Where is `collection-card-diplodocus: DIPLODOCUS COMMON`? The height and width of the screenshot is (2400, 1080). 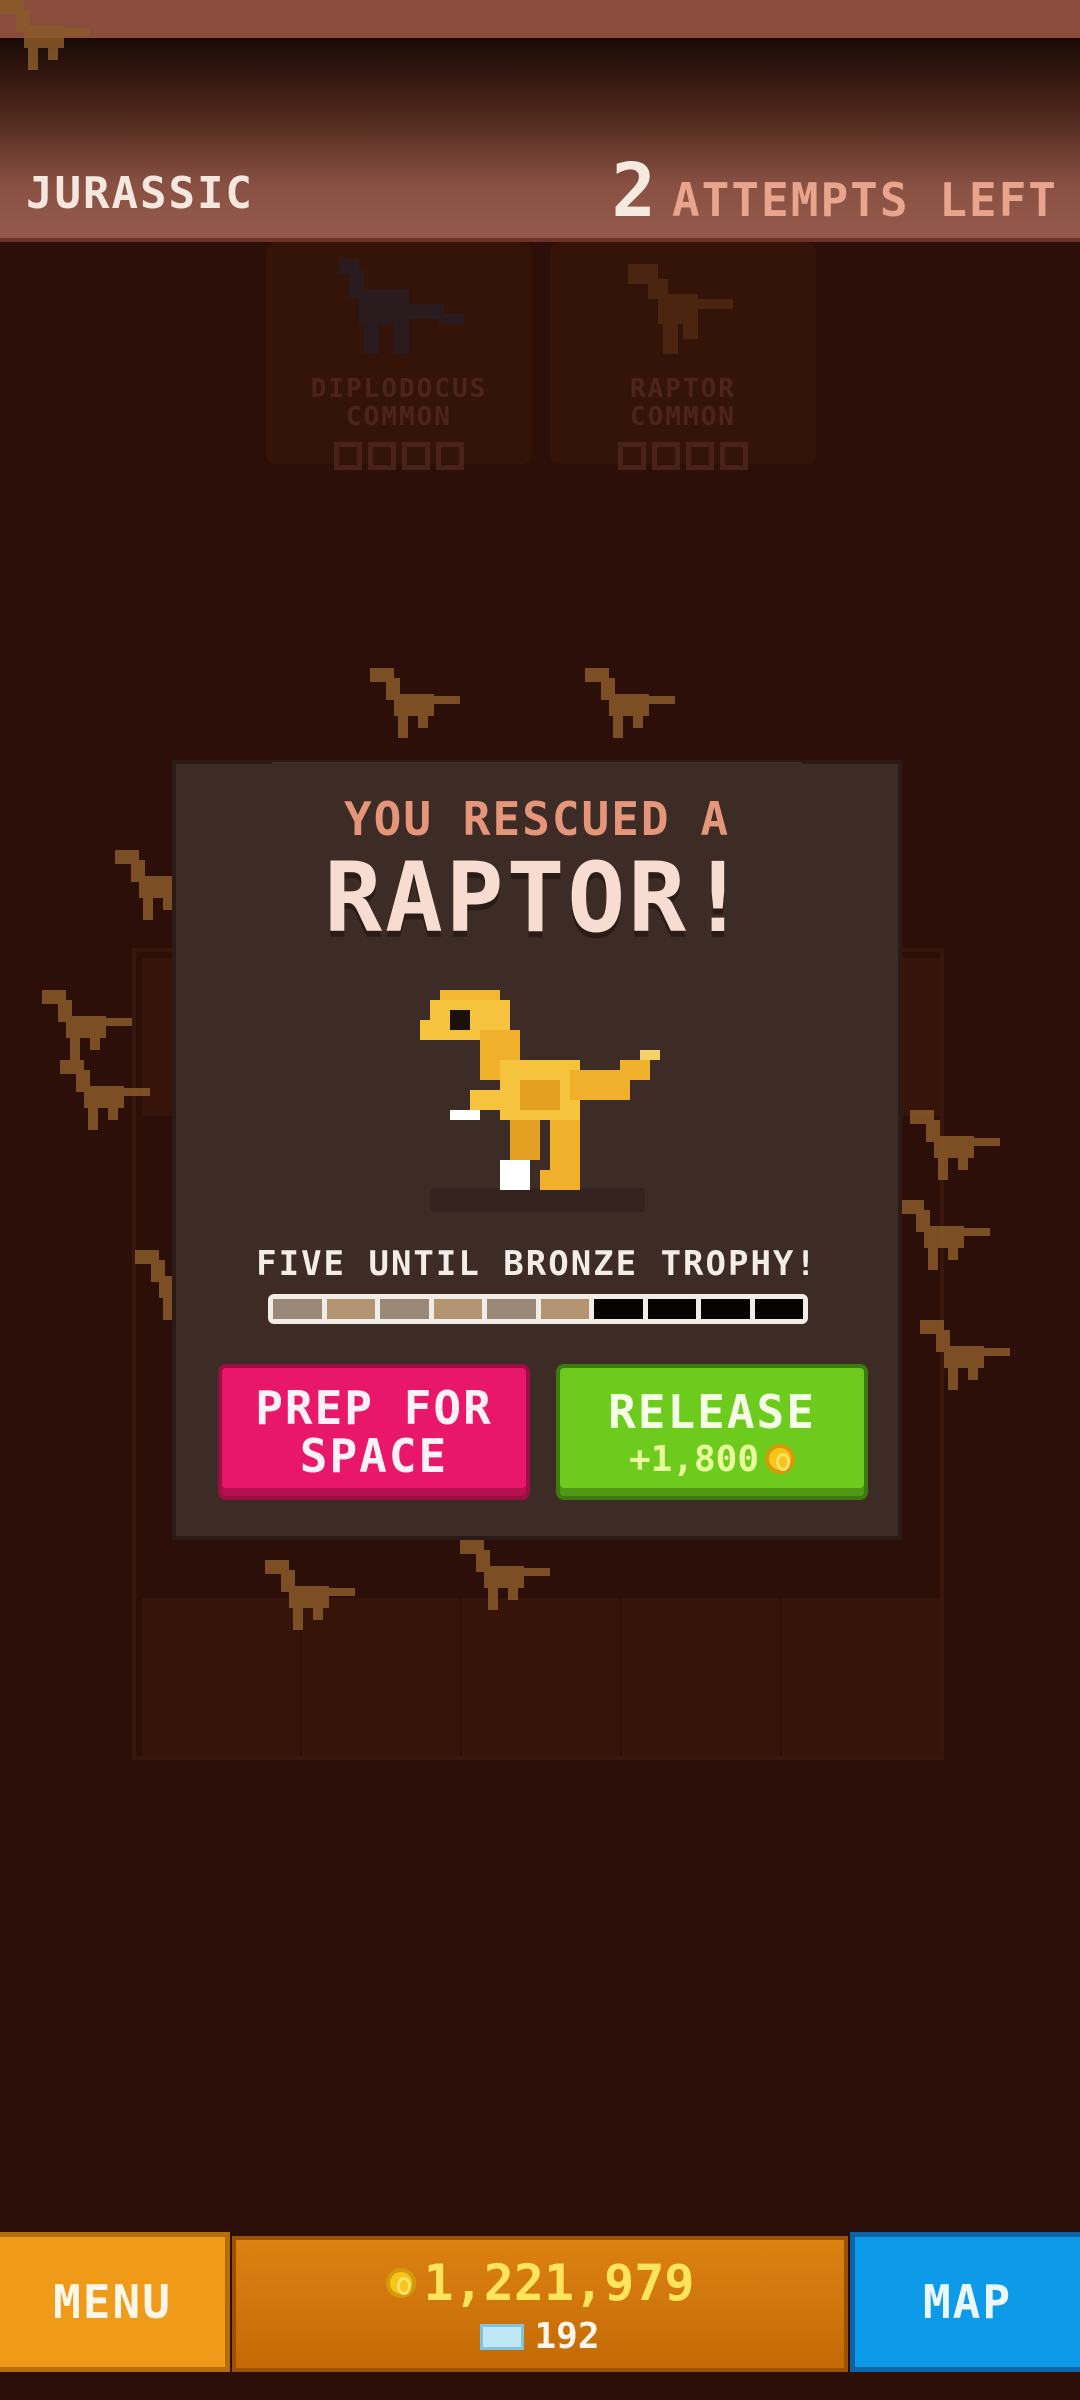
collection-card-diplodocus: DIPLODOCUS COMMON is located at coordinates (399, 356).